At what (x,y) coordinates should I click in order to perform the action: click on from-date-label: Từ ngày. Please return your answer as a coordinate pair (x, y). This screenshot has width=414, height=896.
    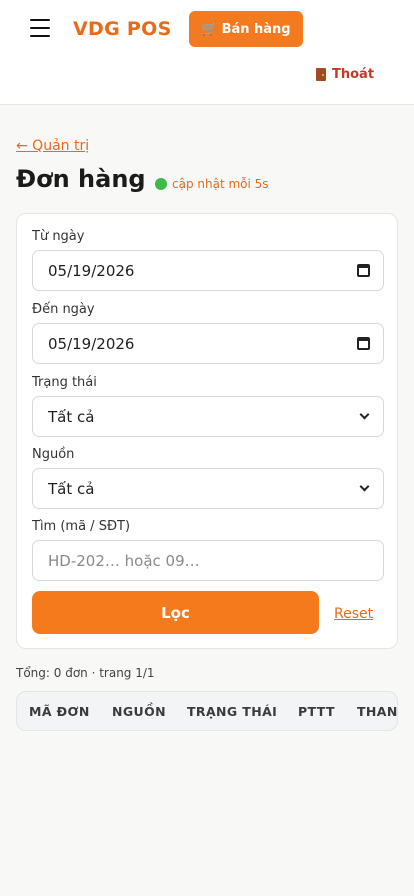
    Looking at the image, I should click on (58, 236).